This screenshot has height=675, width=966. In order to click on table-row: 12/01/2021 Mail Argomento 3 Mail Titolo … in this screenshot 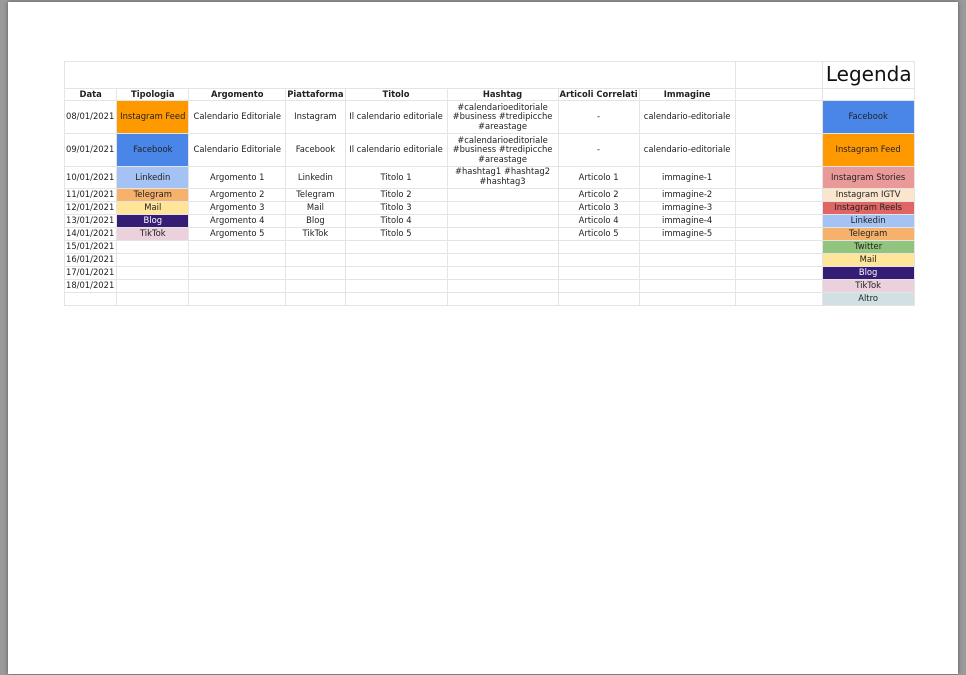, I will do `click(489, 208)`.